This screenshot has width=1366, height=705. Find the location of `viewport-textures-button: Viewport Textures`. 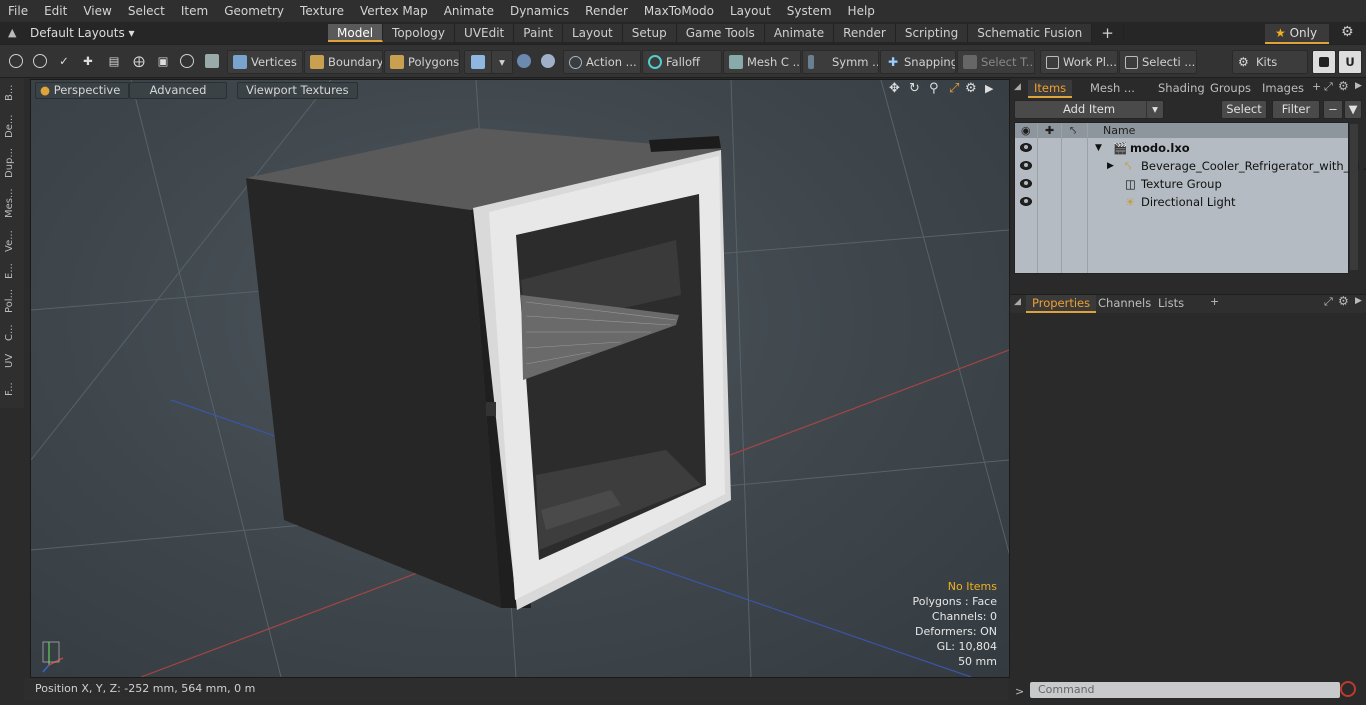

viewport-textures-button: Viewport Textures is located at coordinates (297, 90).